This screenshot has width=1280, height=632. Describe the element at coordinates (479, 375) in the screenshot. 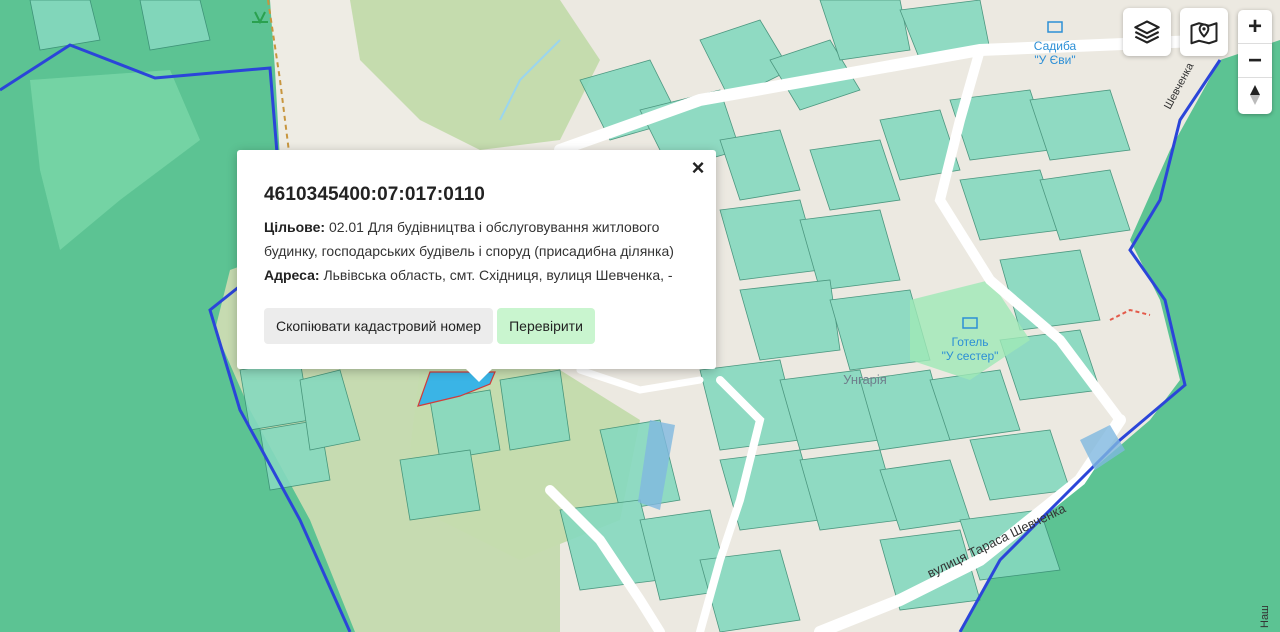

I see `popup-tip` at that location.